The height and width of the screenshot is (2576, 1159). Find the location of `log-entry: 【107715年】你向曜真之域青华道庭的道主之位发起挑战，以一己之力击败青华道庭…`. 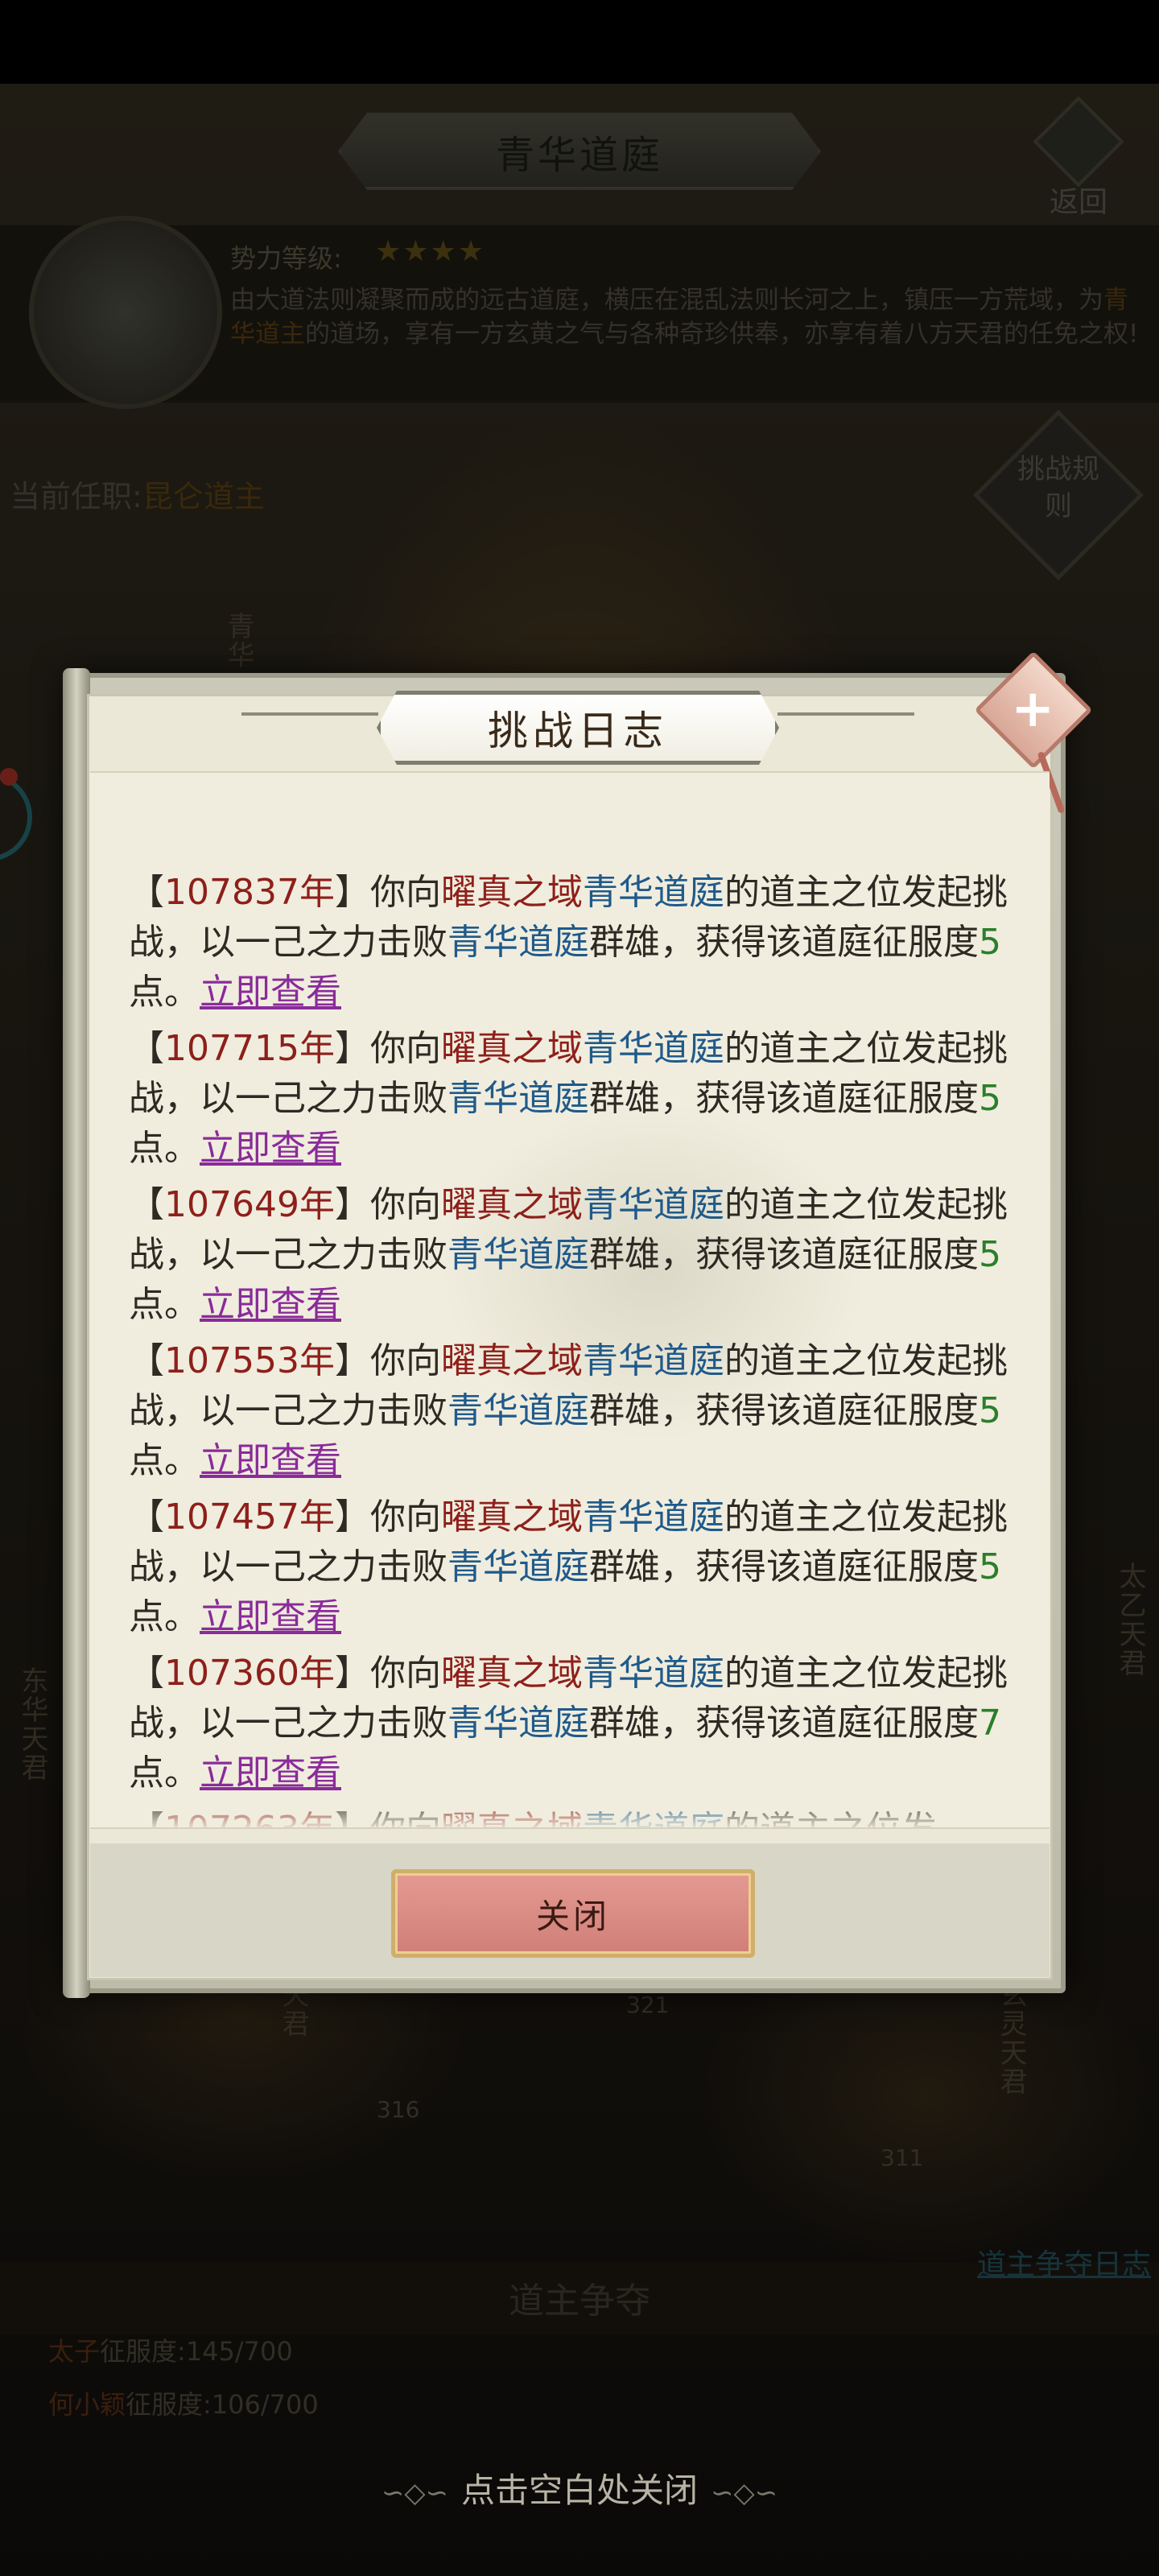

log-entry: 【107715年】你向曜真之域青华道庭的道主之位发起挑战，以一己之力击败青华道庭… is located at coordinates (568, 1098).